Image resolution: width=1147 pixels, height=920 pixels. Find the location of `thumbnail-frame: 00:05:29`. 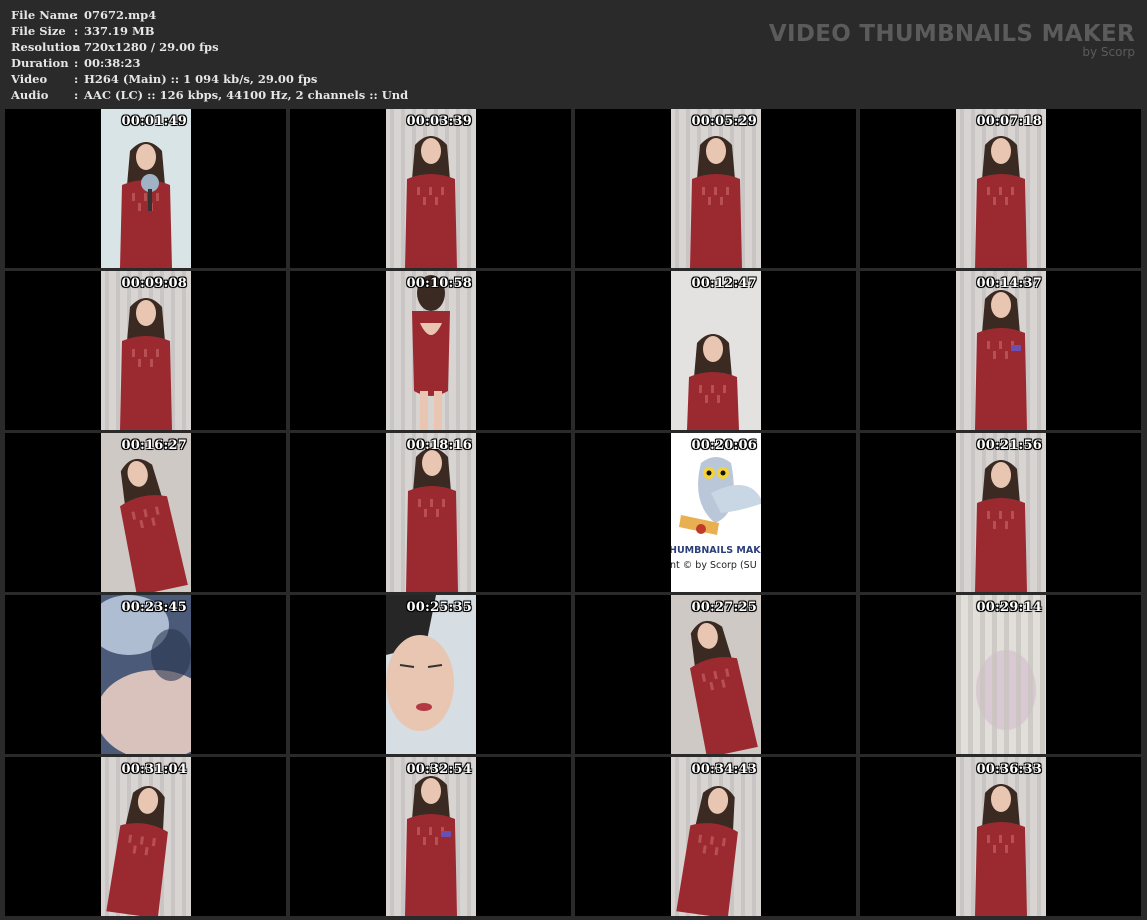

thumbnail-frame: 00:05:29 is located at coordinates (716, 188).